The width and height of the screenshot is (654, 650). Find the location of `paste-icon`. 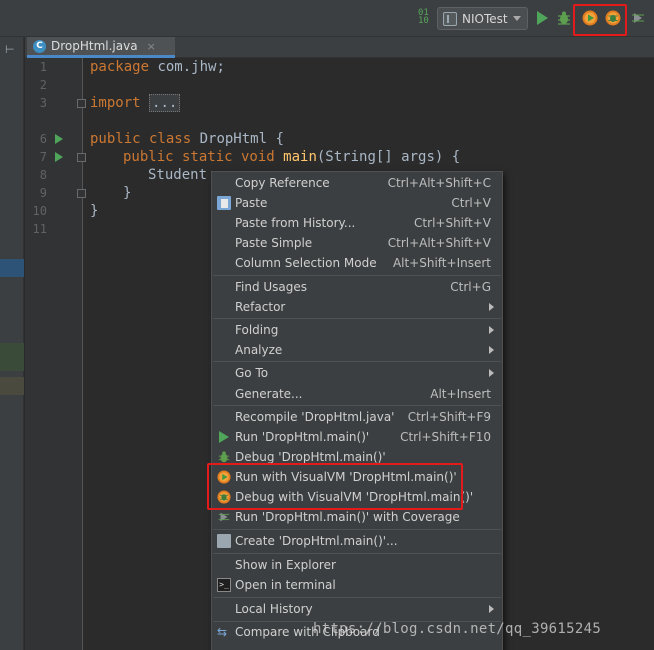

paste-icon is located at coordinates (224, 203).